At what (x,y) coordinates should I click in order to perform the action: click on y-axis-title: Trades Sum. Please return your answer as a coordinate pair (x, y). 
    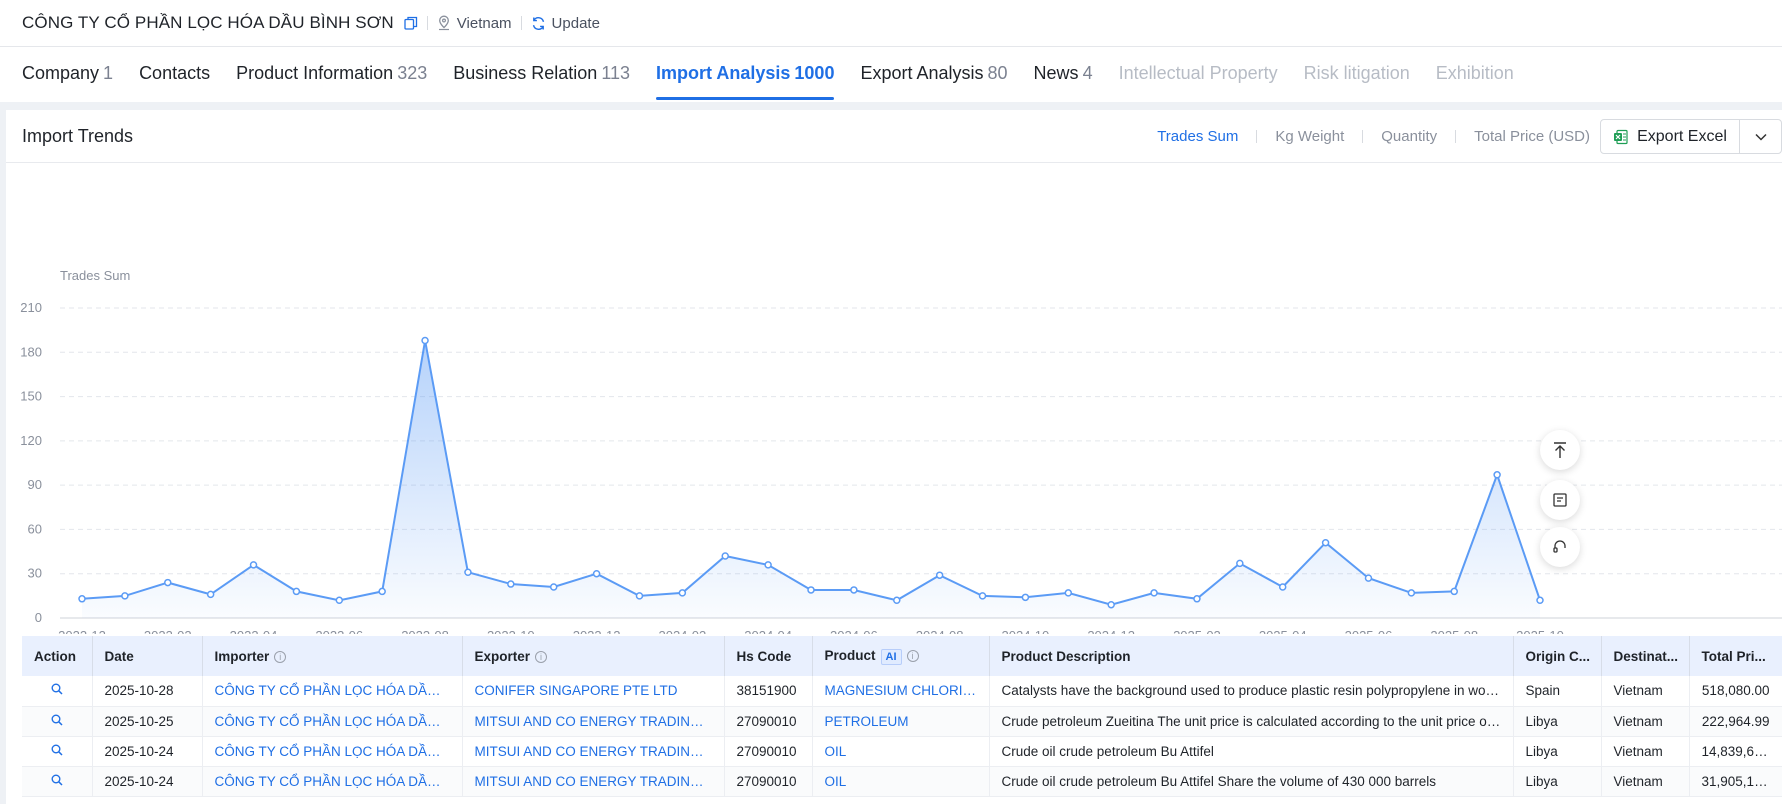
    Looking at the image, I should click on (95, 275).